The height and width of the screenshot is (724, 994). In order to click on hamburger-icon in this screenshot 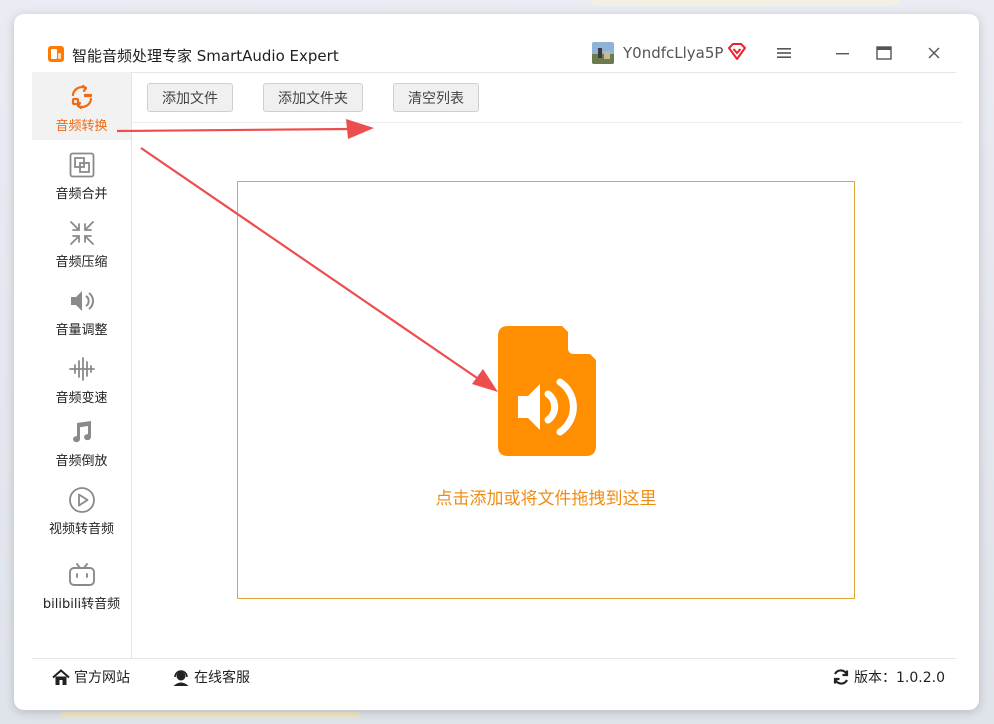, I will do `click(784, 53)`.